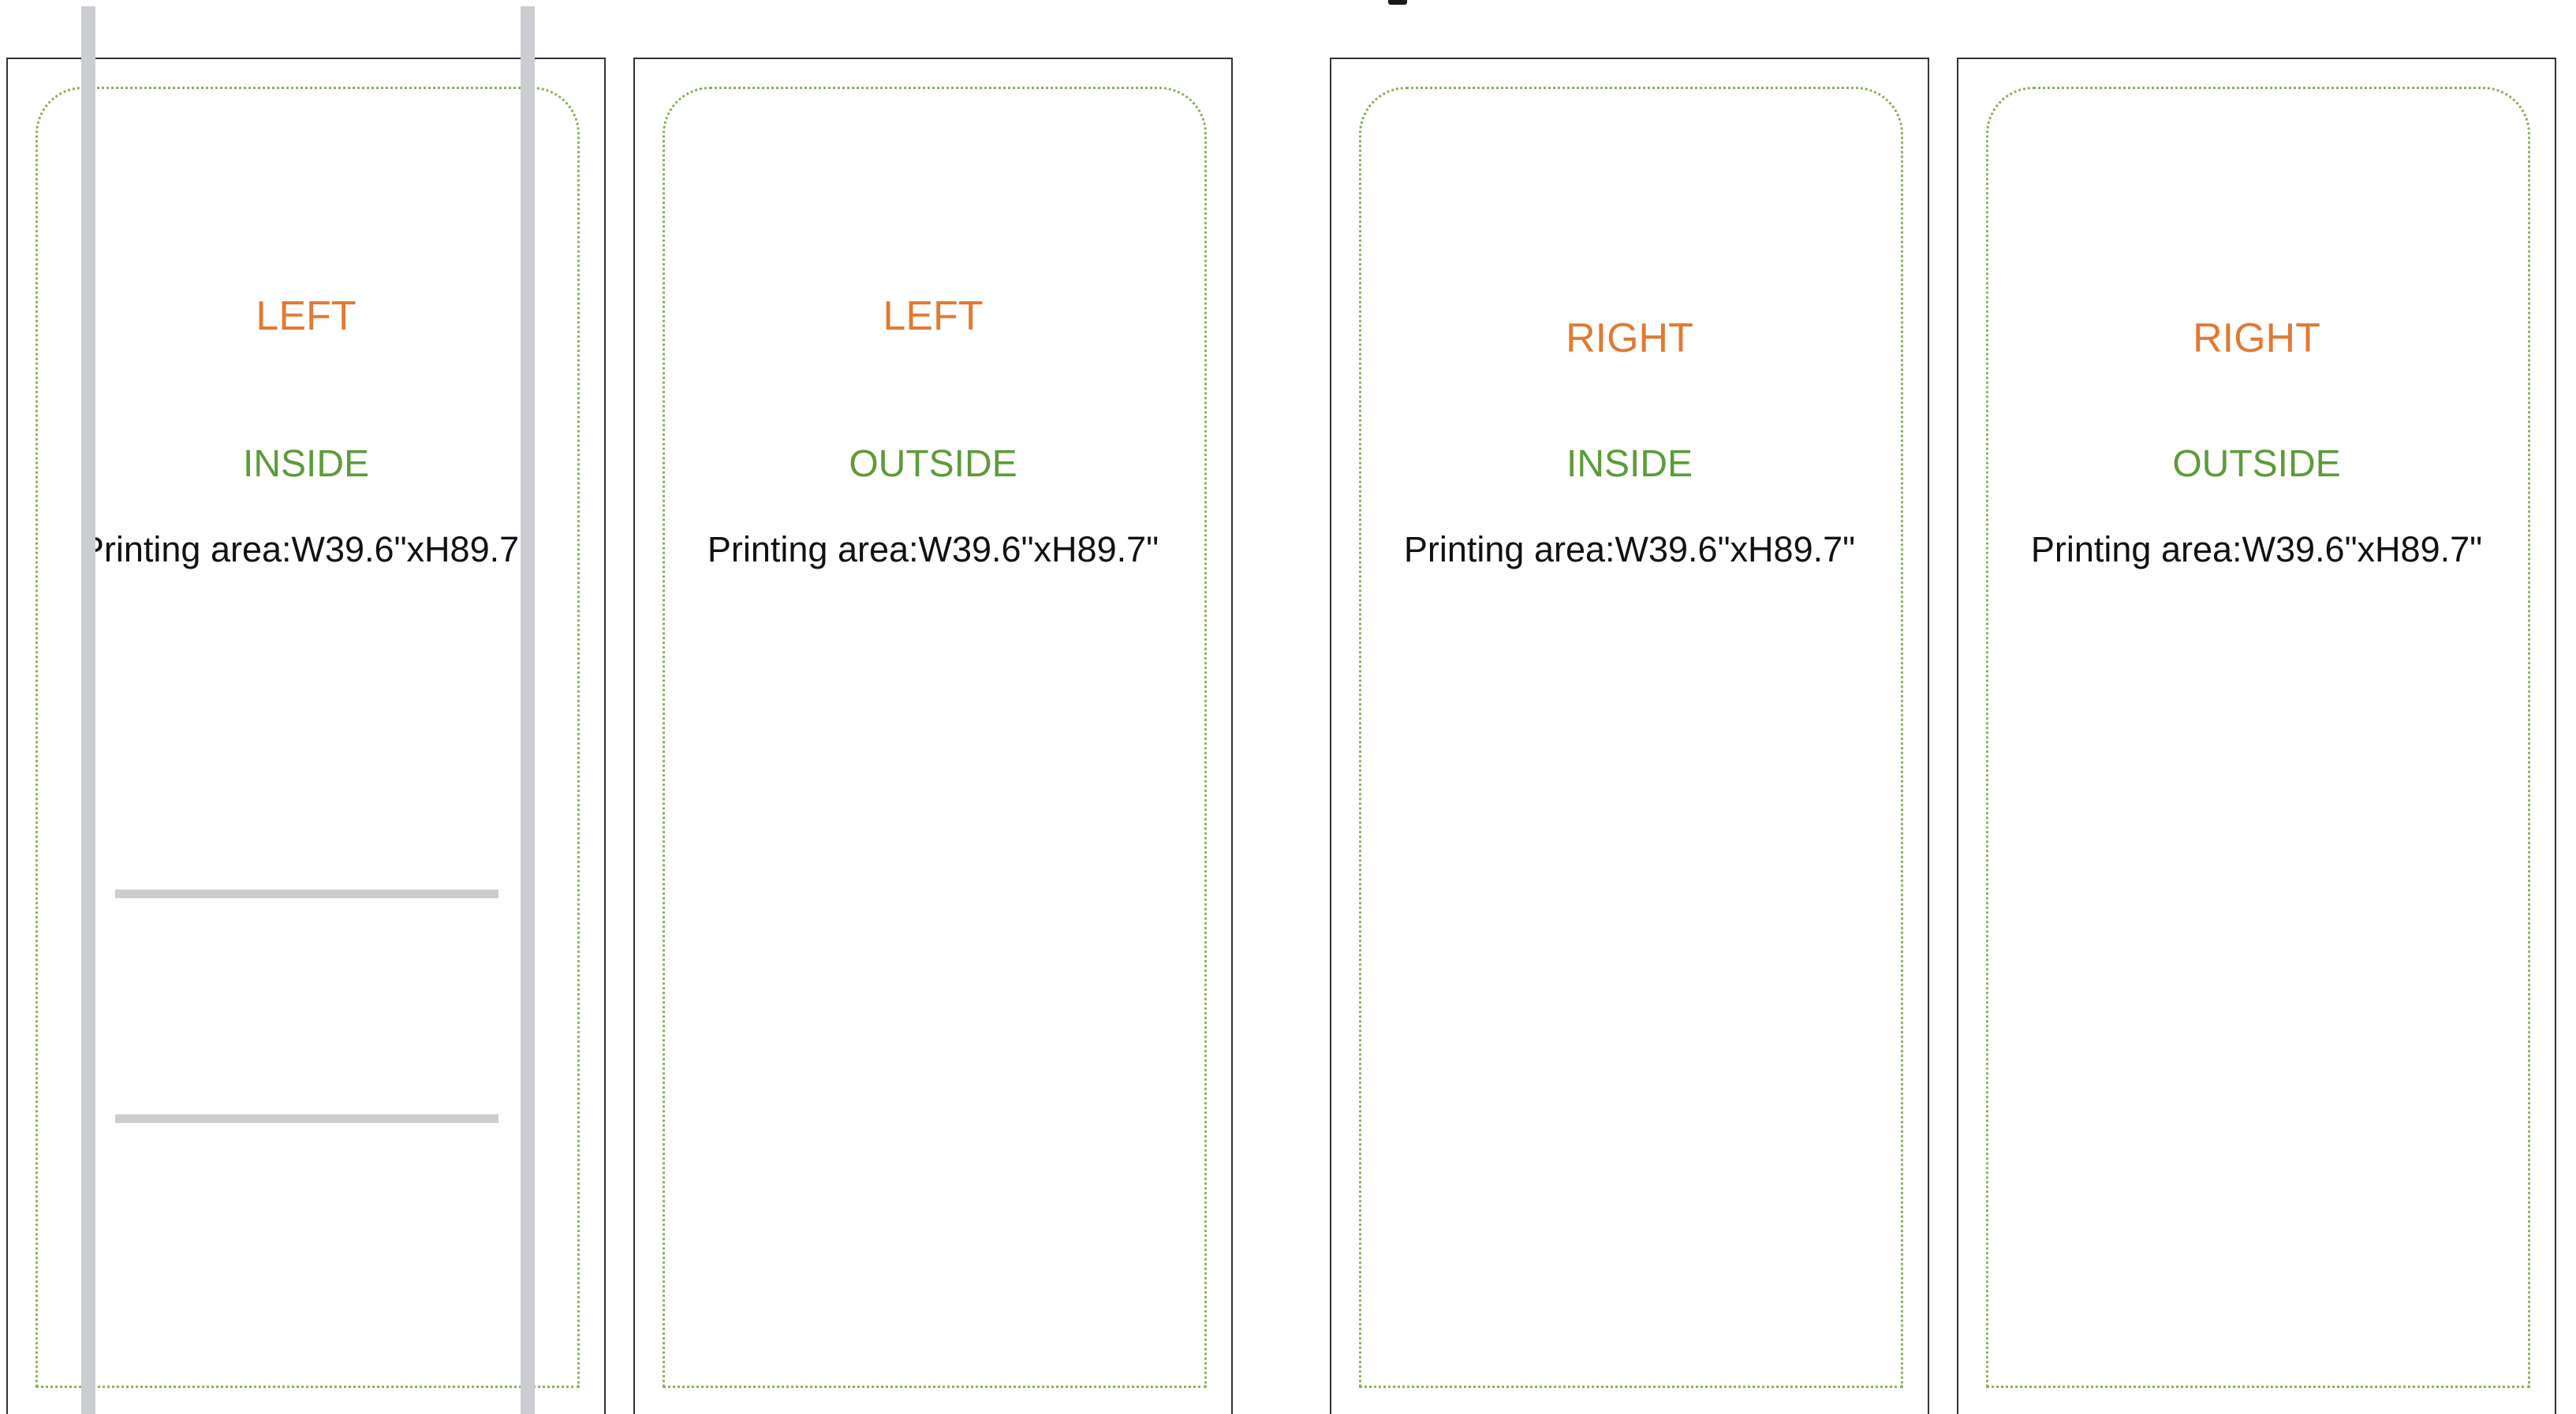 This screenshot has height=1414, width=2576. Describe the element at coordinates (1397, 2) in the screenshot. I see `clipped-heading-glyph` at that location.